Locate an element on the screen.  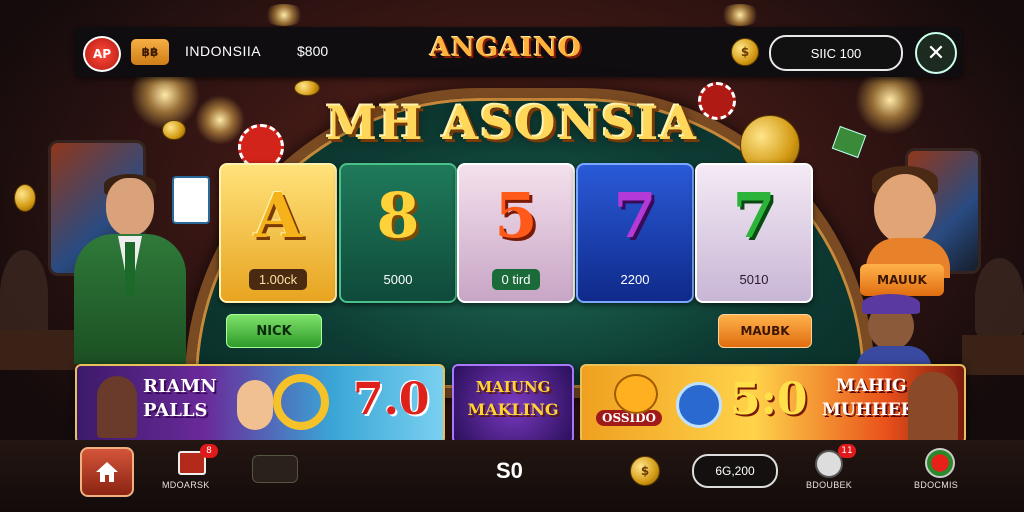
reel-card: 8 5000 is located at coordinates (398, 233).